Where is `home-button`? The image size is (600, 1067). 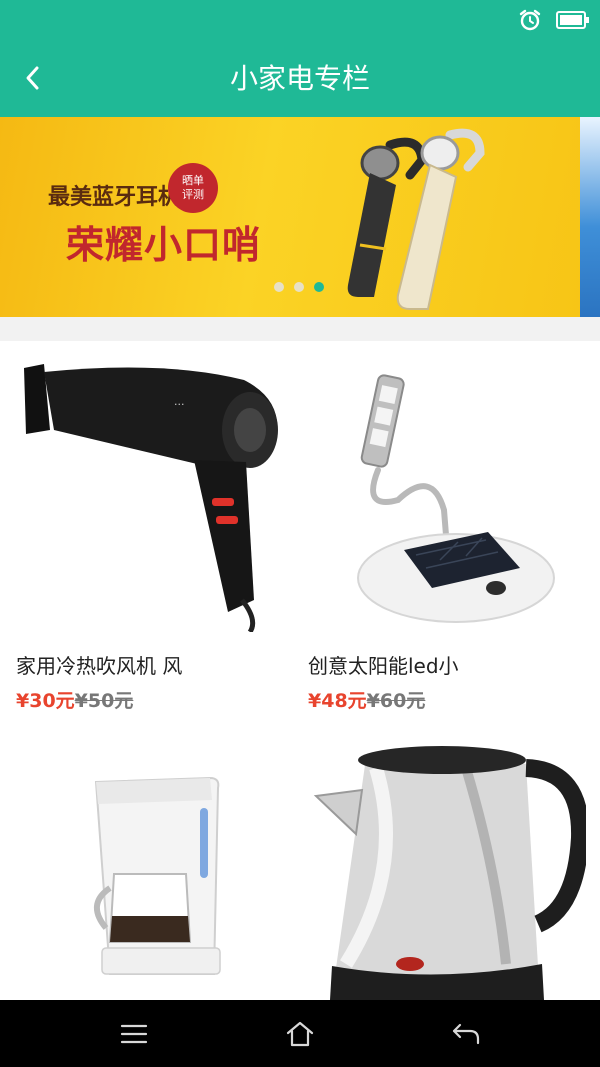
home-button is located at coordinates (300, 1034).